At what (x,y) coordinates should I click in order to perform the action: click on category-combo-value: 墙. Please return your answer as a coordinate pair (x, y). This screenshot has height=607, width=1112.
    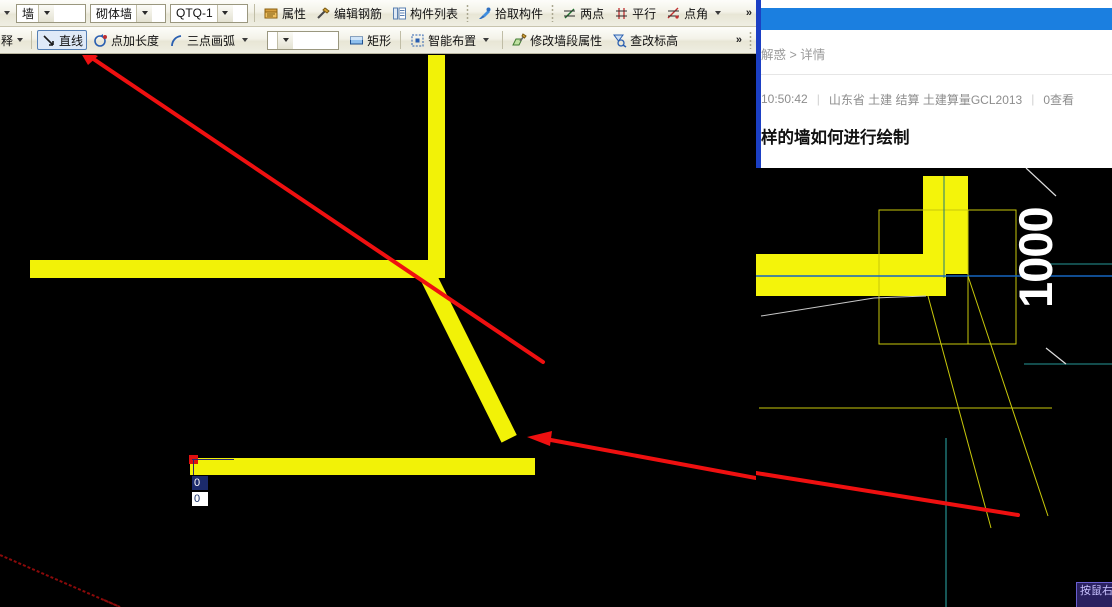
    Looking at the image, I should click on (28, 13).